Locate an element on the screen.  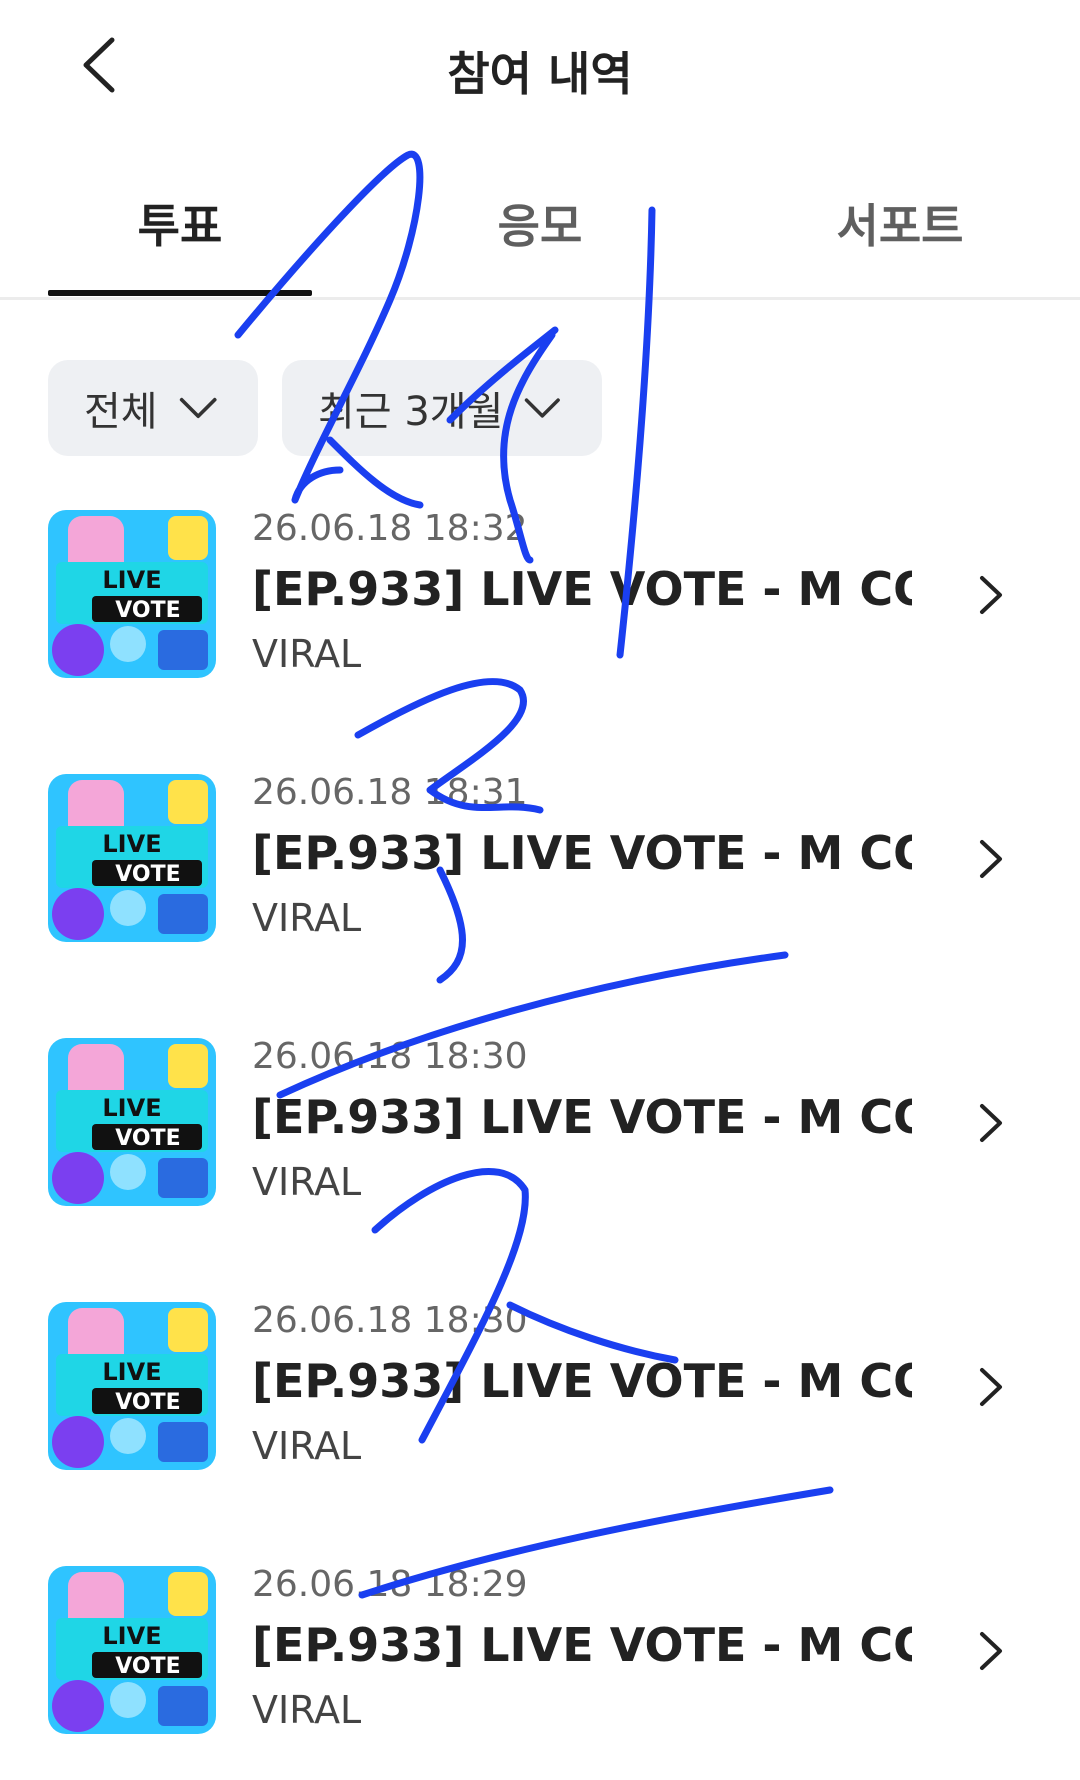
page-title: 참여 내역 is located at coordinates (540, 74).